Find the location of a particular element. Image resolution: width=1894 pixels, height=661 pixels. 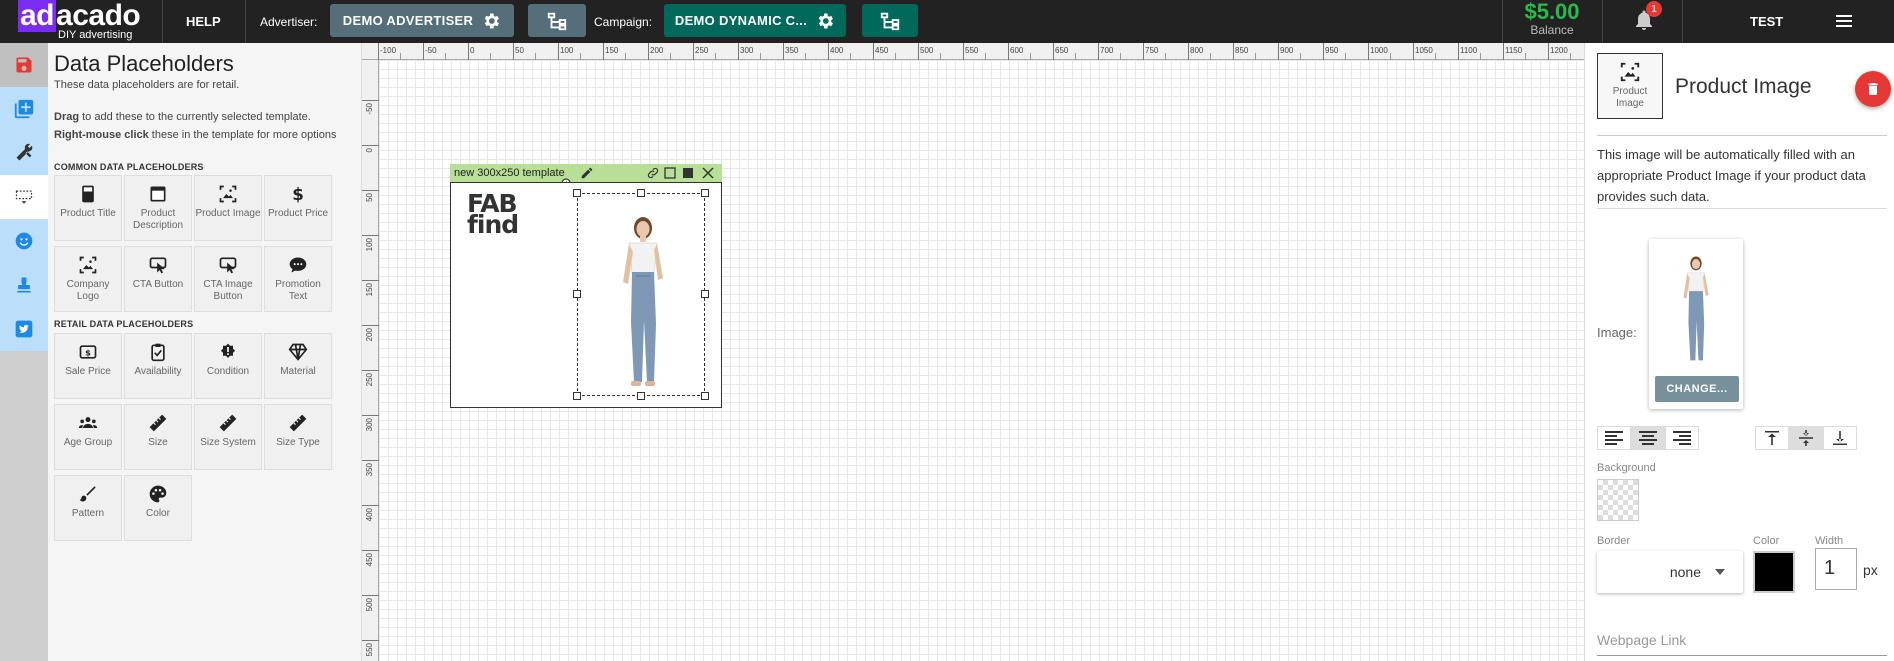

placeholder-size-system: Size System is located at coordinates (228, 437).